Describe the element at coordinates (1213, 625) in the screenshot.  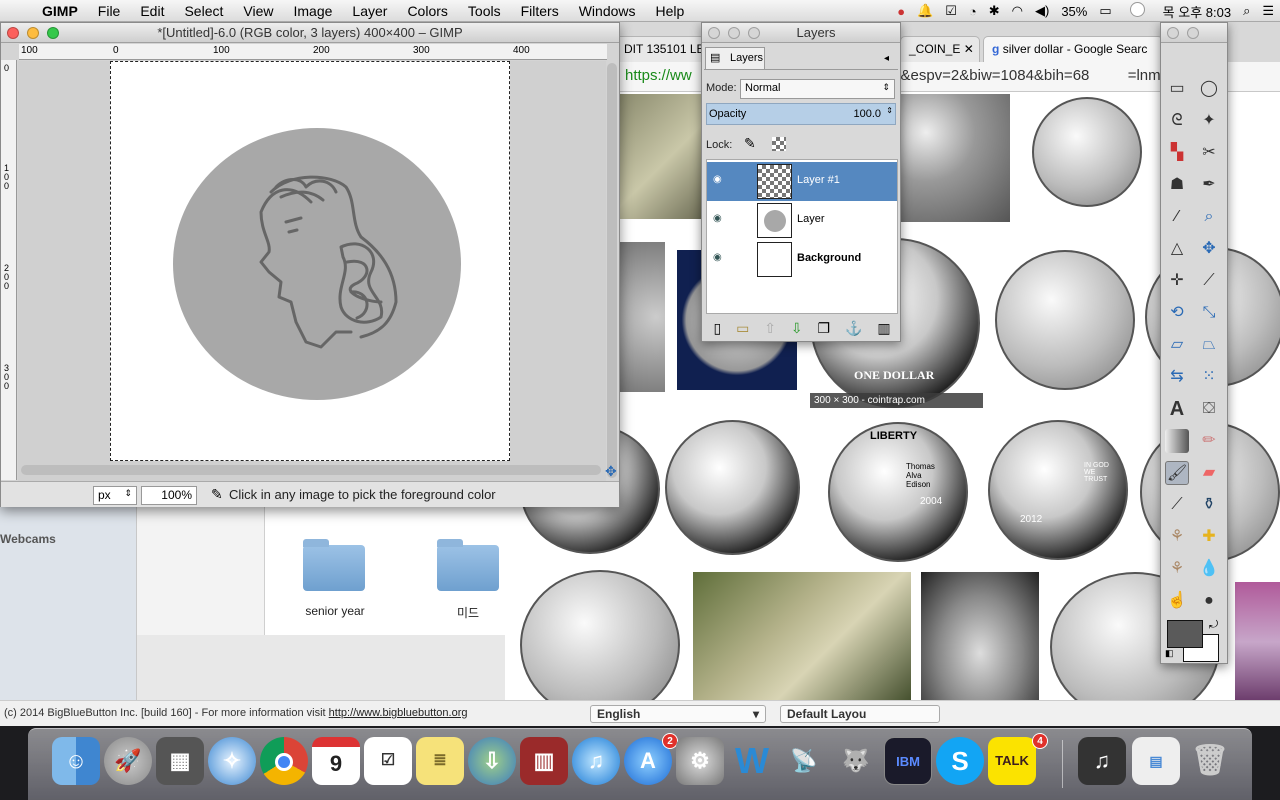
I see `swap-colors-icon: ⤾` at that location.